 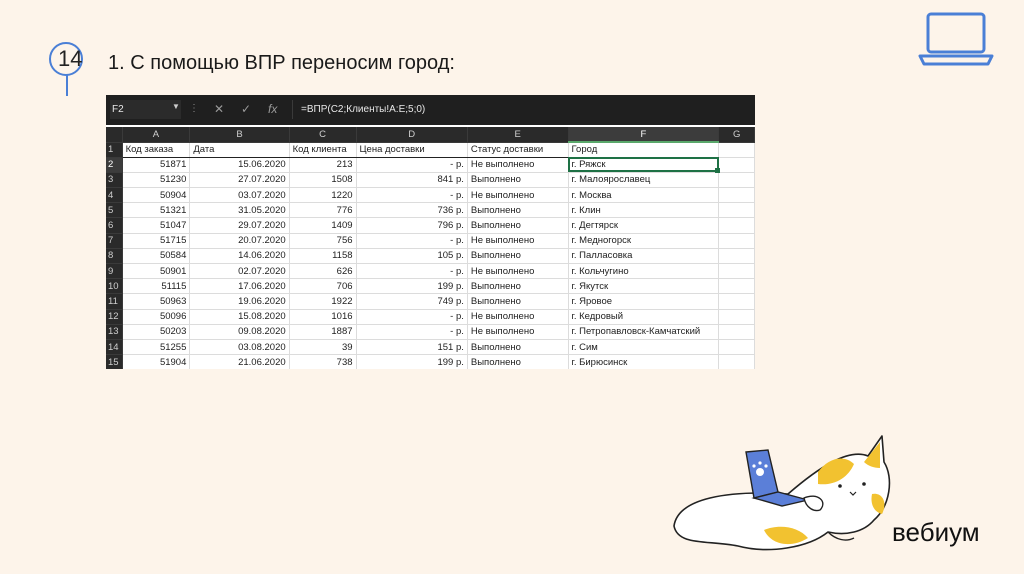 What do you see at coordinates (239, 332) in the screenshot?
I see `cell-date: 09.08.2020` at bounding box center [239, 332].